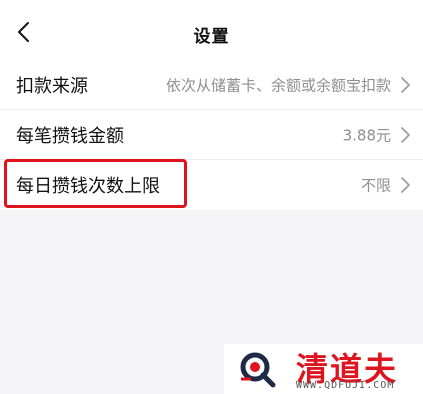  What do you see at coordinates (211, 184) in the screenshot?
I see `settings-row-daily-limit: 每日攒钱次数上限 不限` at bounding box center [211, 184].